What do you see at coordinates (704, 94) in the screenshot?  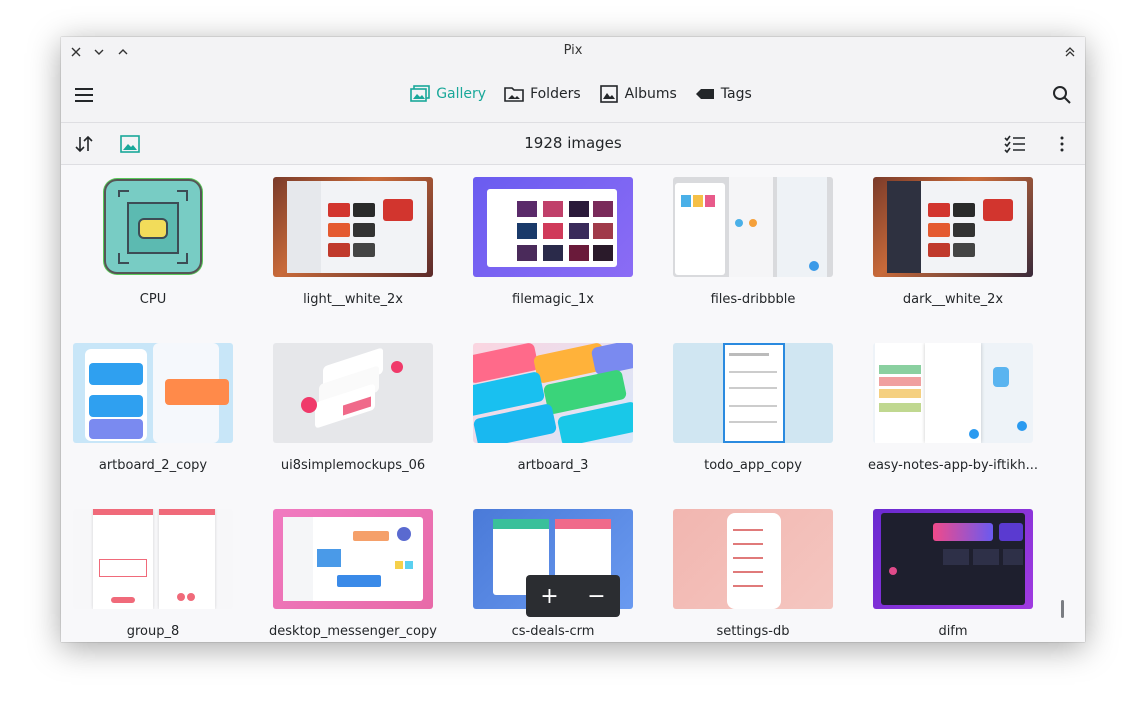 I see `tag-icon` at bounding box center [704, 94].